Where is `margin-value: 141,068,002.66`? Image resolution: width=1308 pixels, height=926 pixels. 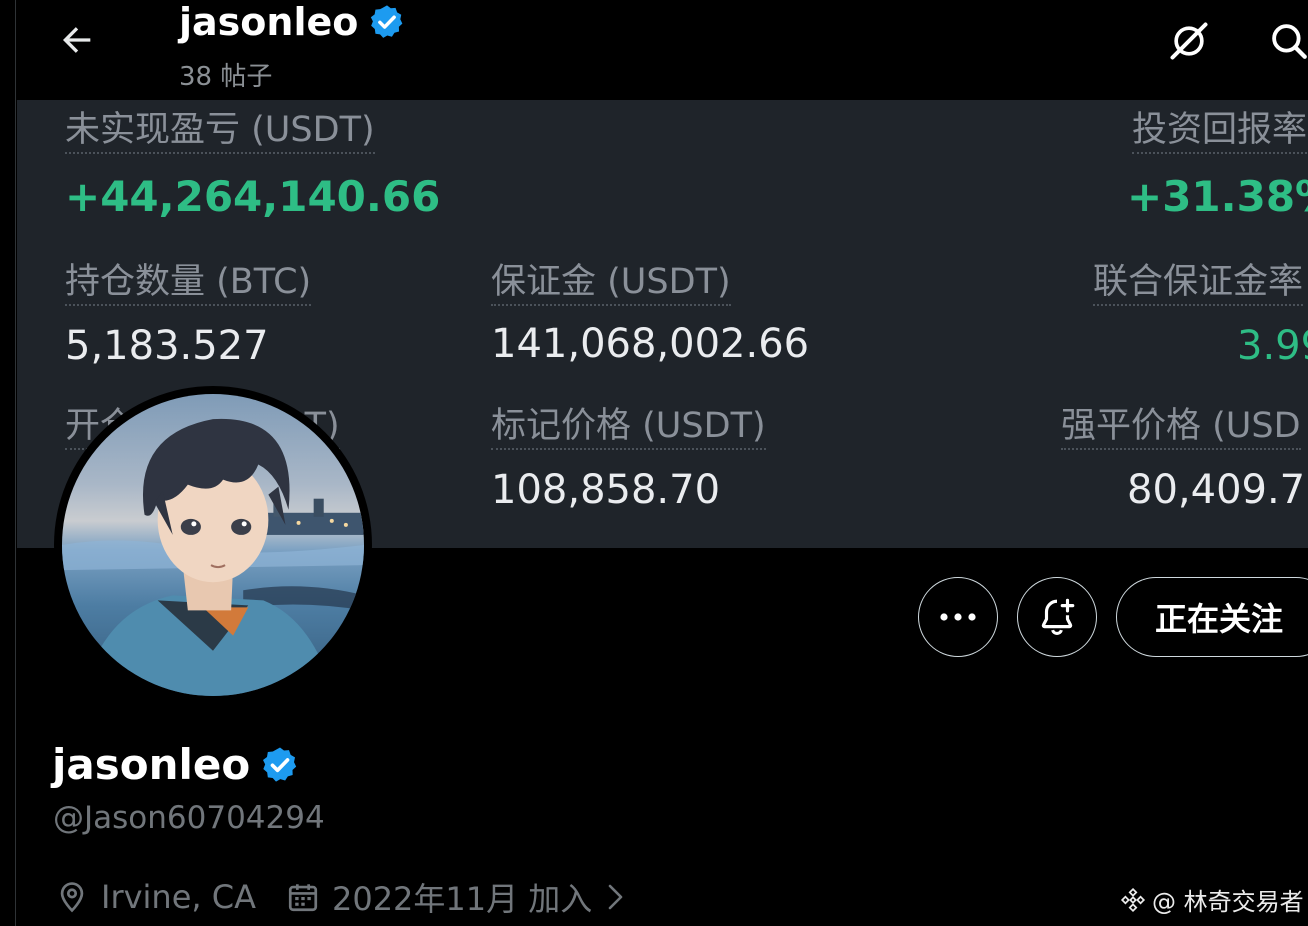
margin-value: 141,068,002.66 is located at coordinates (650, 344).